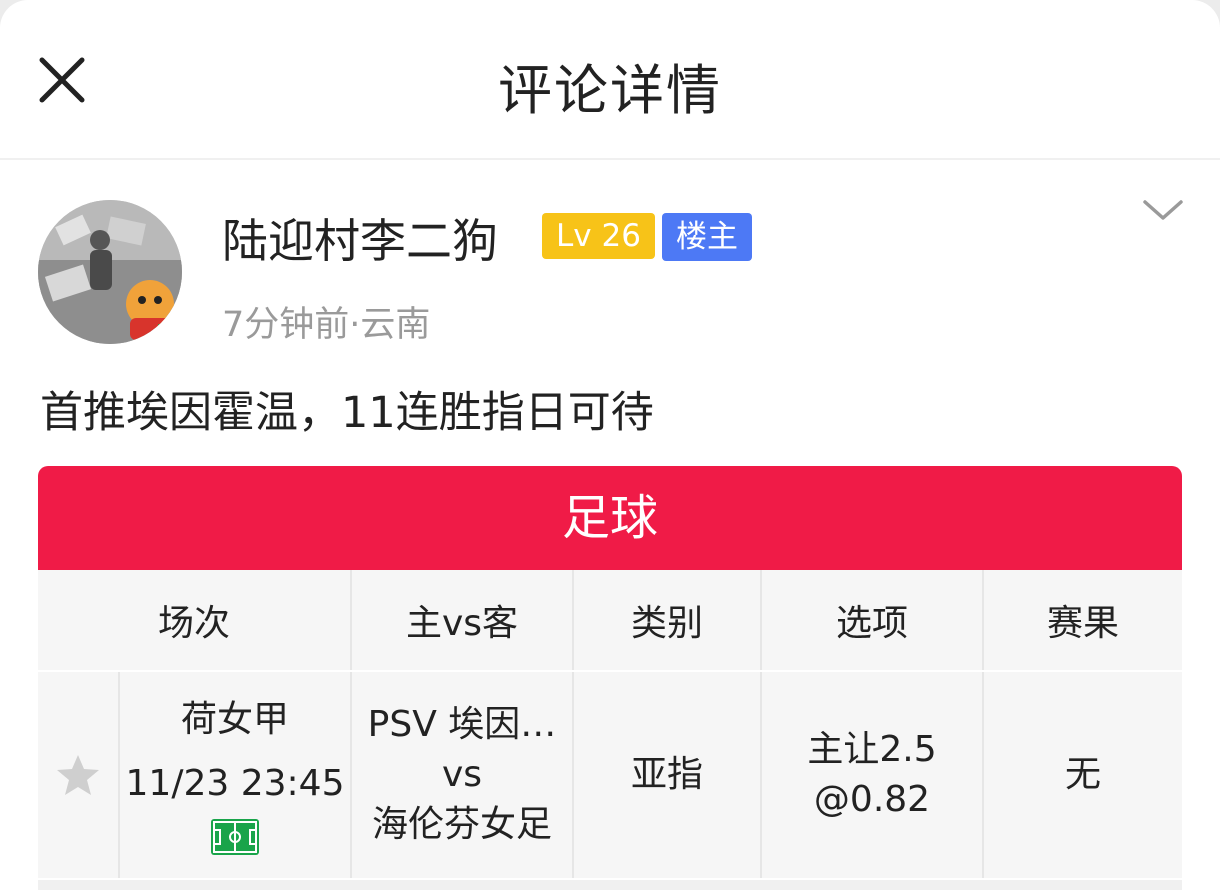 This screenshot has height=890, width=1220. What do you see at coordinates (235, 837) in the screenshot?
I see `football-field-icon` at bounding box center [235, 837].